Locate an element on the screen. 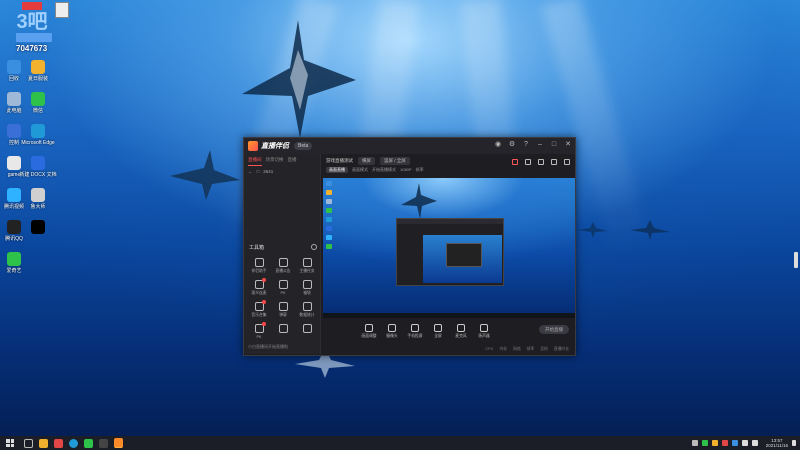  stream-preview is located at coordinates (449, 248).